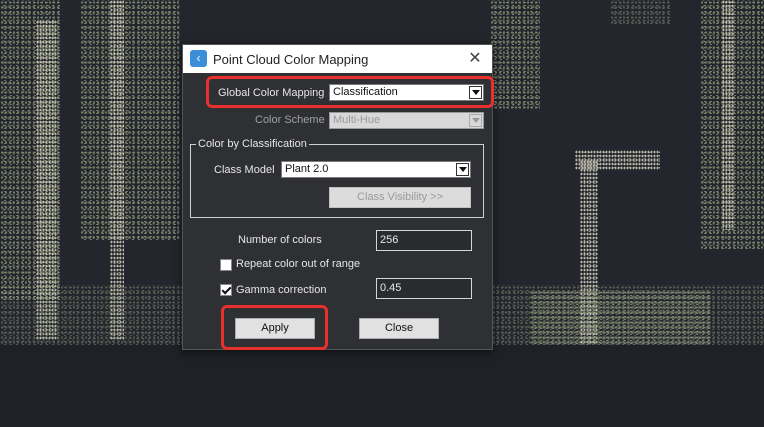  Describe the element at coordinates (290, 120) in the screenshot. I see `color-scheme-label: Color Scheme` at that location.